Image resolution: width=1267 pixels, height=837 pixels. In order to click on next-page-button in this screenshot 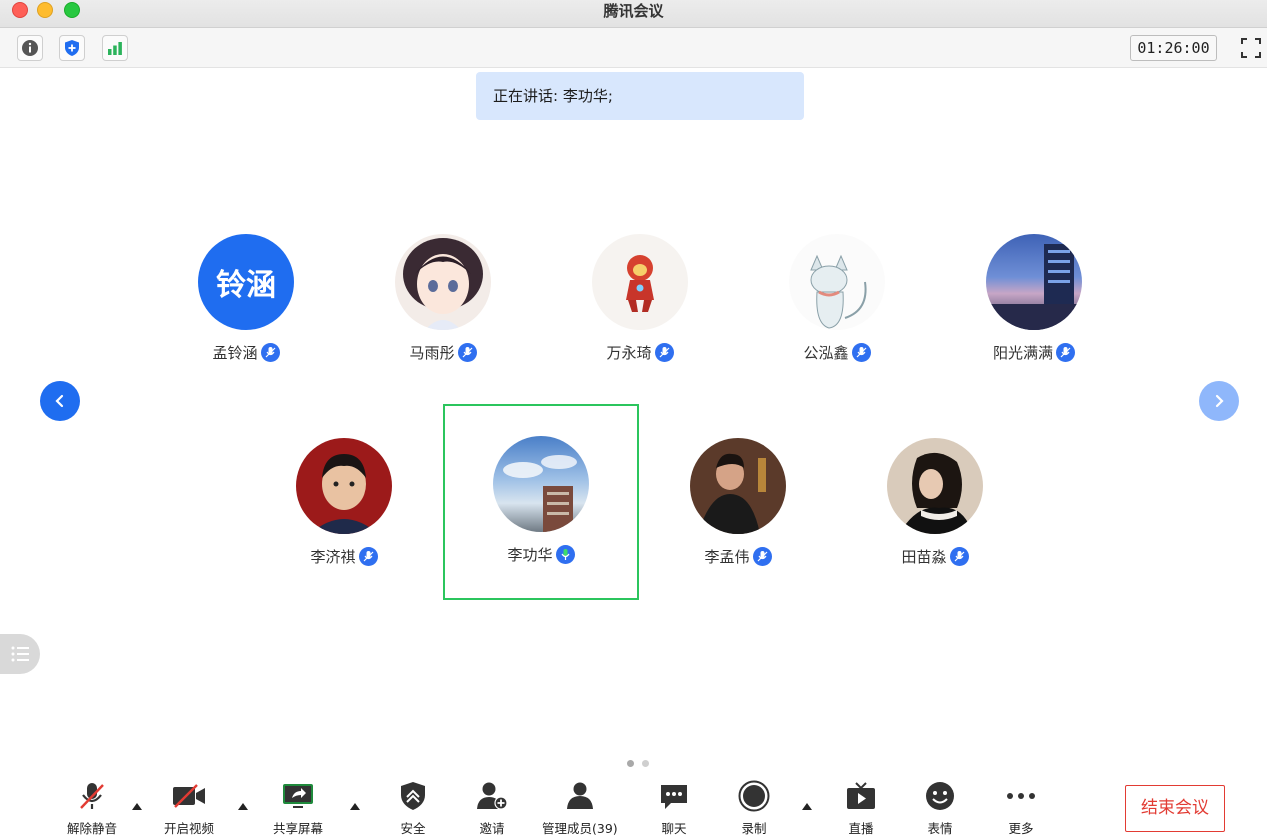, I will do `click(1219, 401)`.